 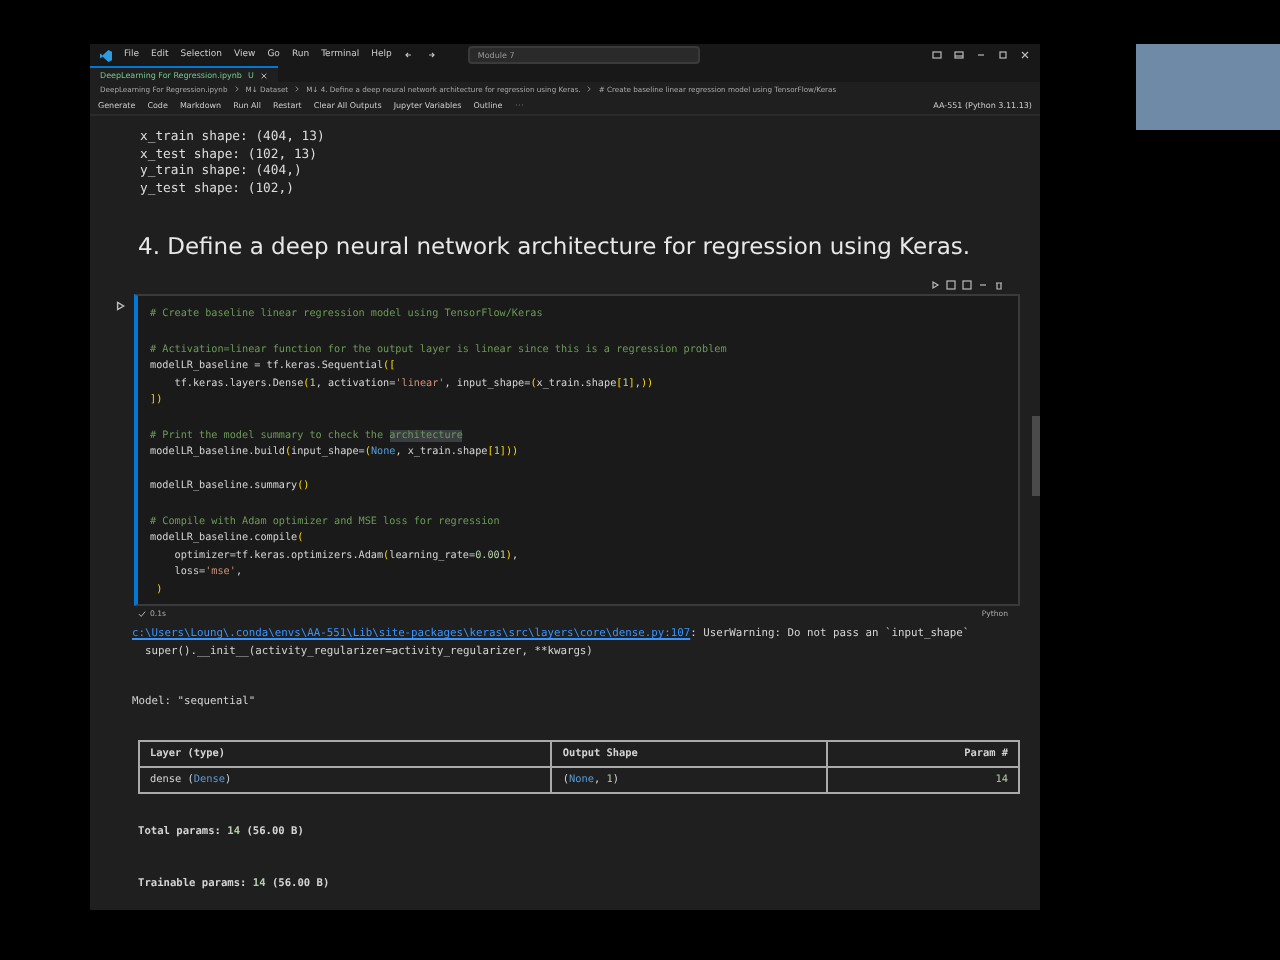 What do you see at coordinates (951, 285) in the screenshot?
I see `split-icon` at bounding box center [951, 285].